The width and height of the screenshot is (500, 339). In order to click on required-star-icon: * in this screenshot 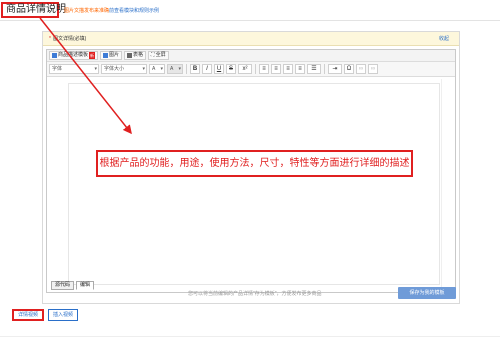, I will do `click(50, 39)`.